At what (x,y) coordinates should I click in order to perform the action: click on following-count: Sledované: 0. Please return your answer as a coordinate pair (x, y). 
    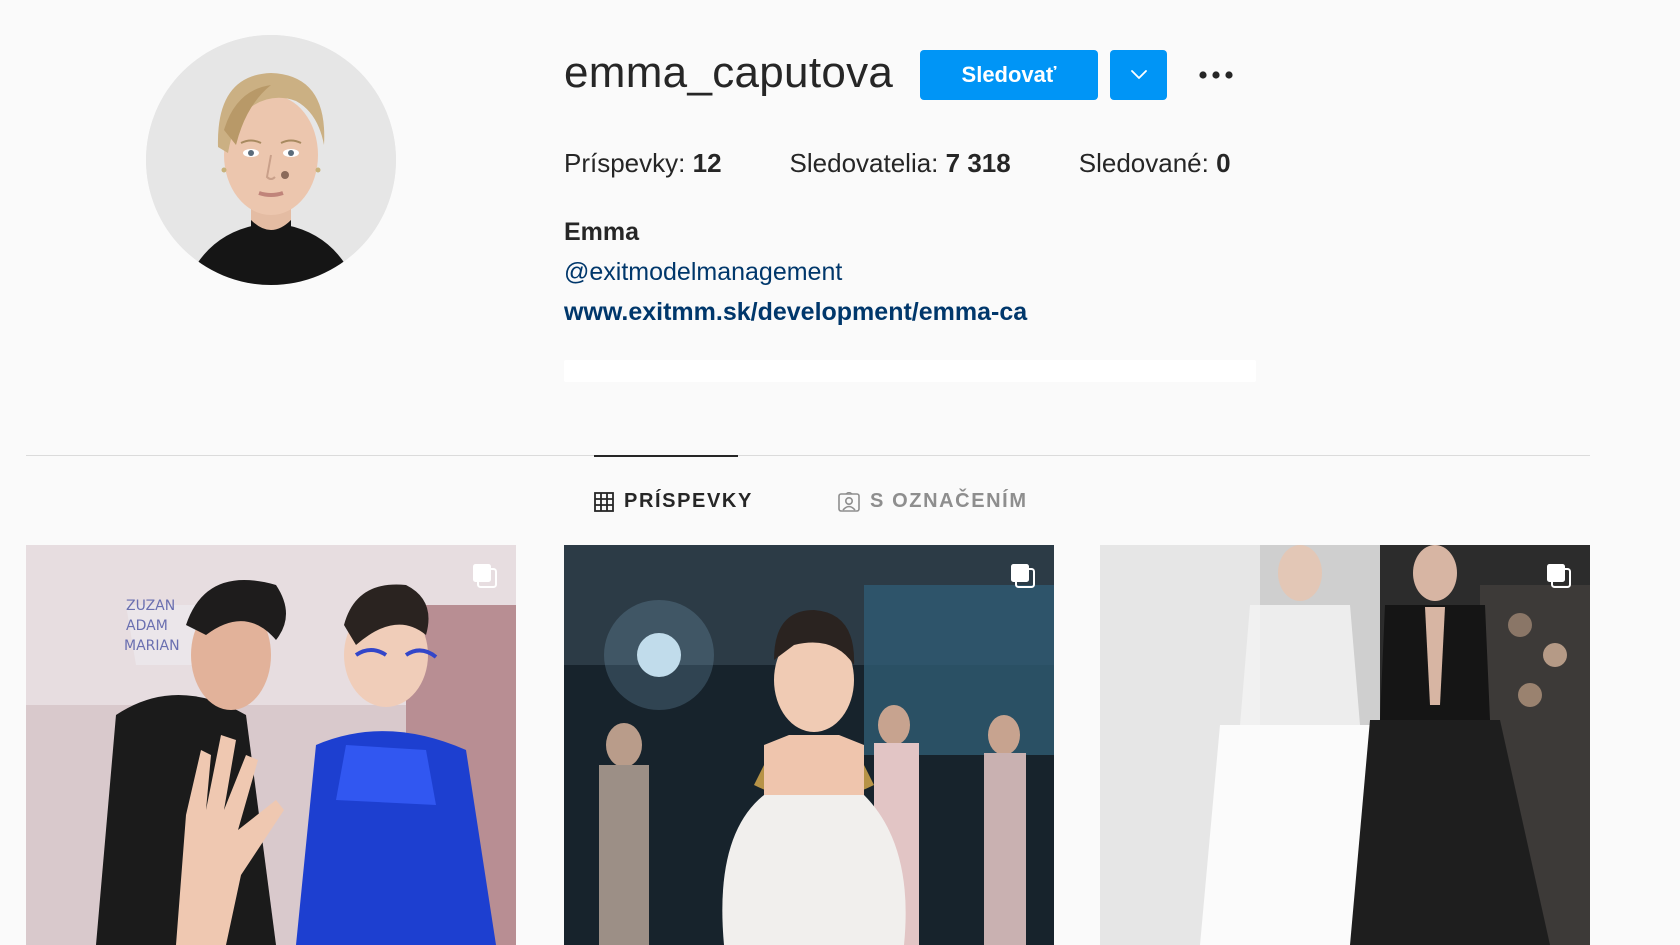
    Looking at the image, I should click on (1155, 163).